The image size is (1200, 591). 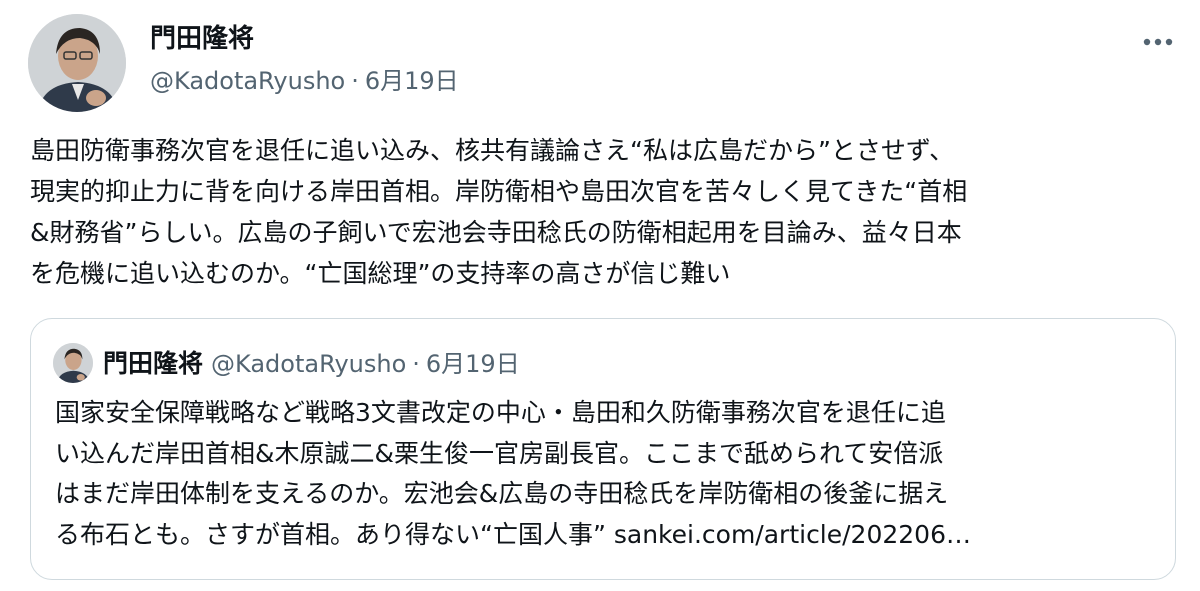 What do you see at coordinates (153, 363) in the screenshot?
I see `quote-author-name: 門田隆将` at bounding box center [153, 363].